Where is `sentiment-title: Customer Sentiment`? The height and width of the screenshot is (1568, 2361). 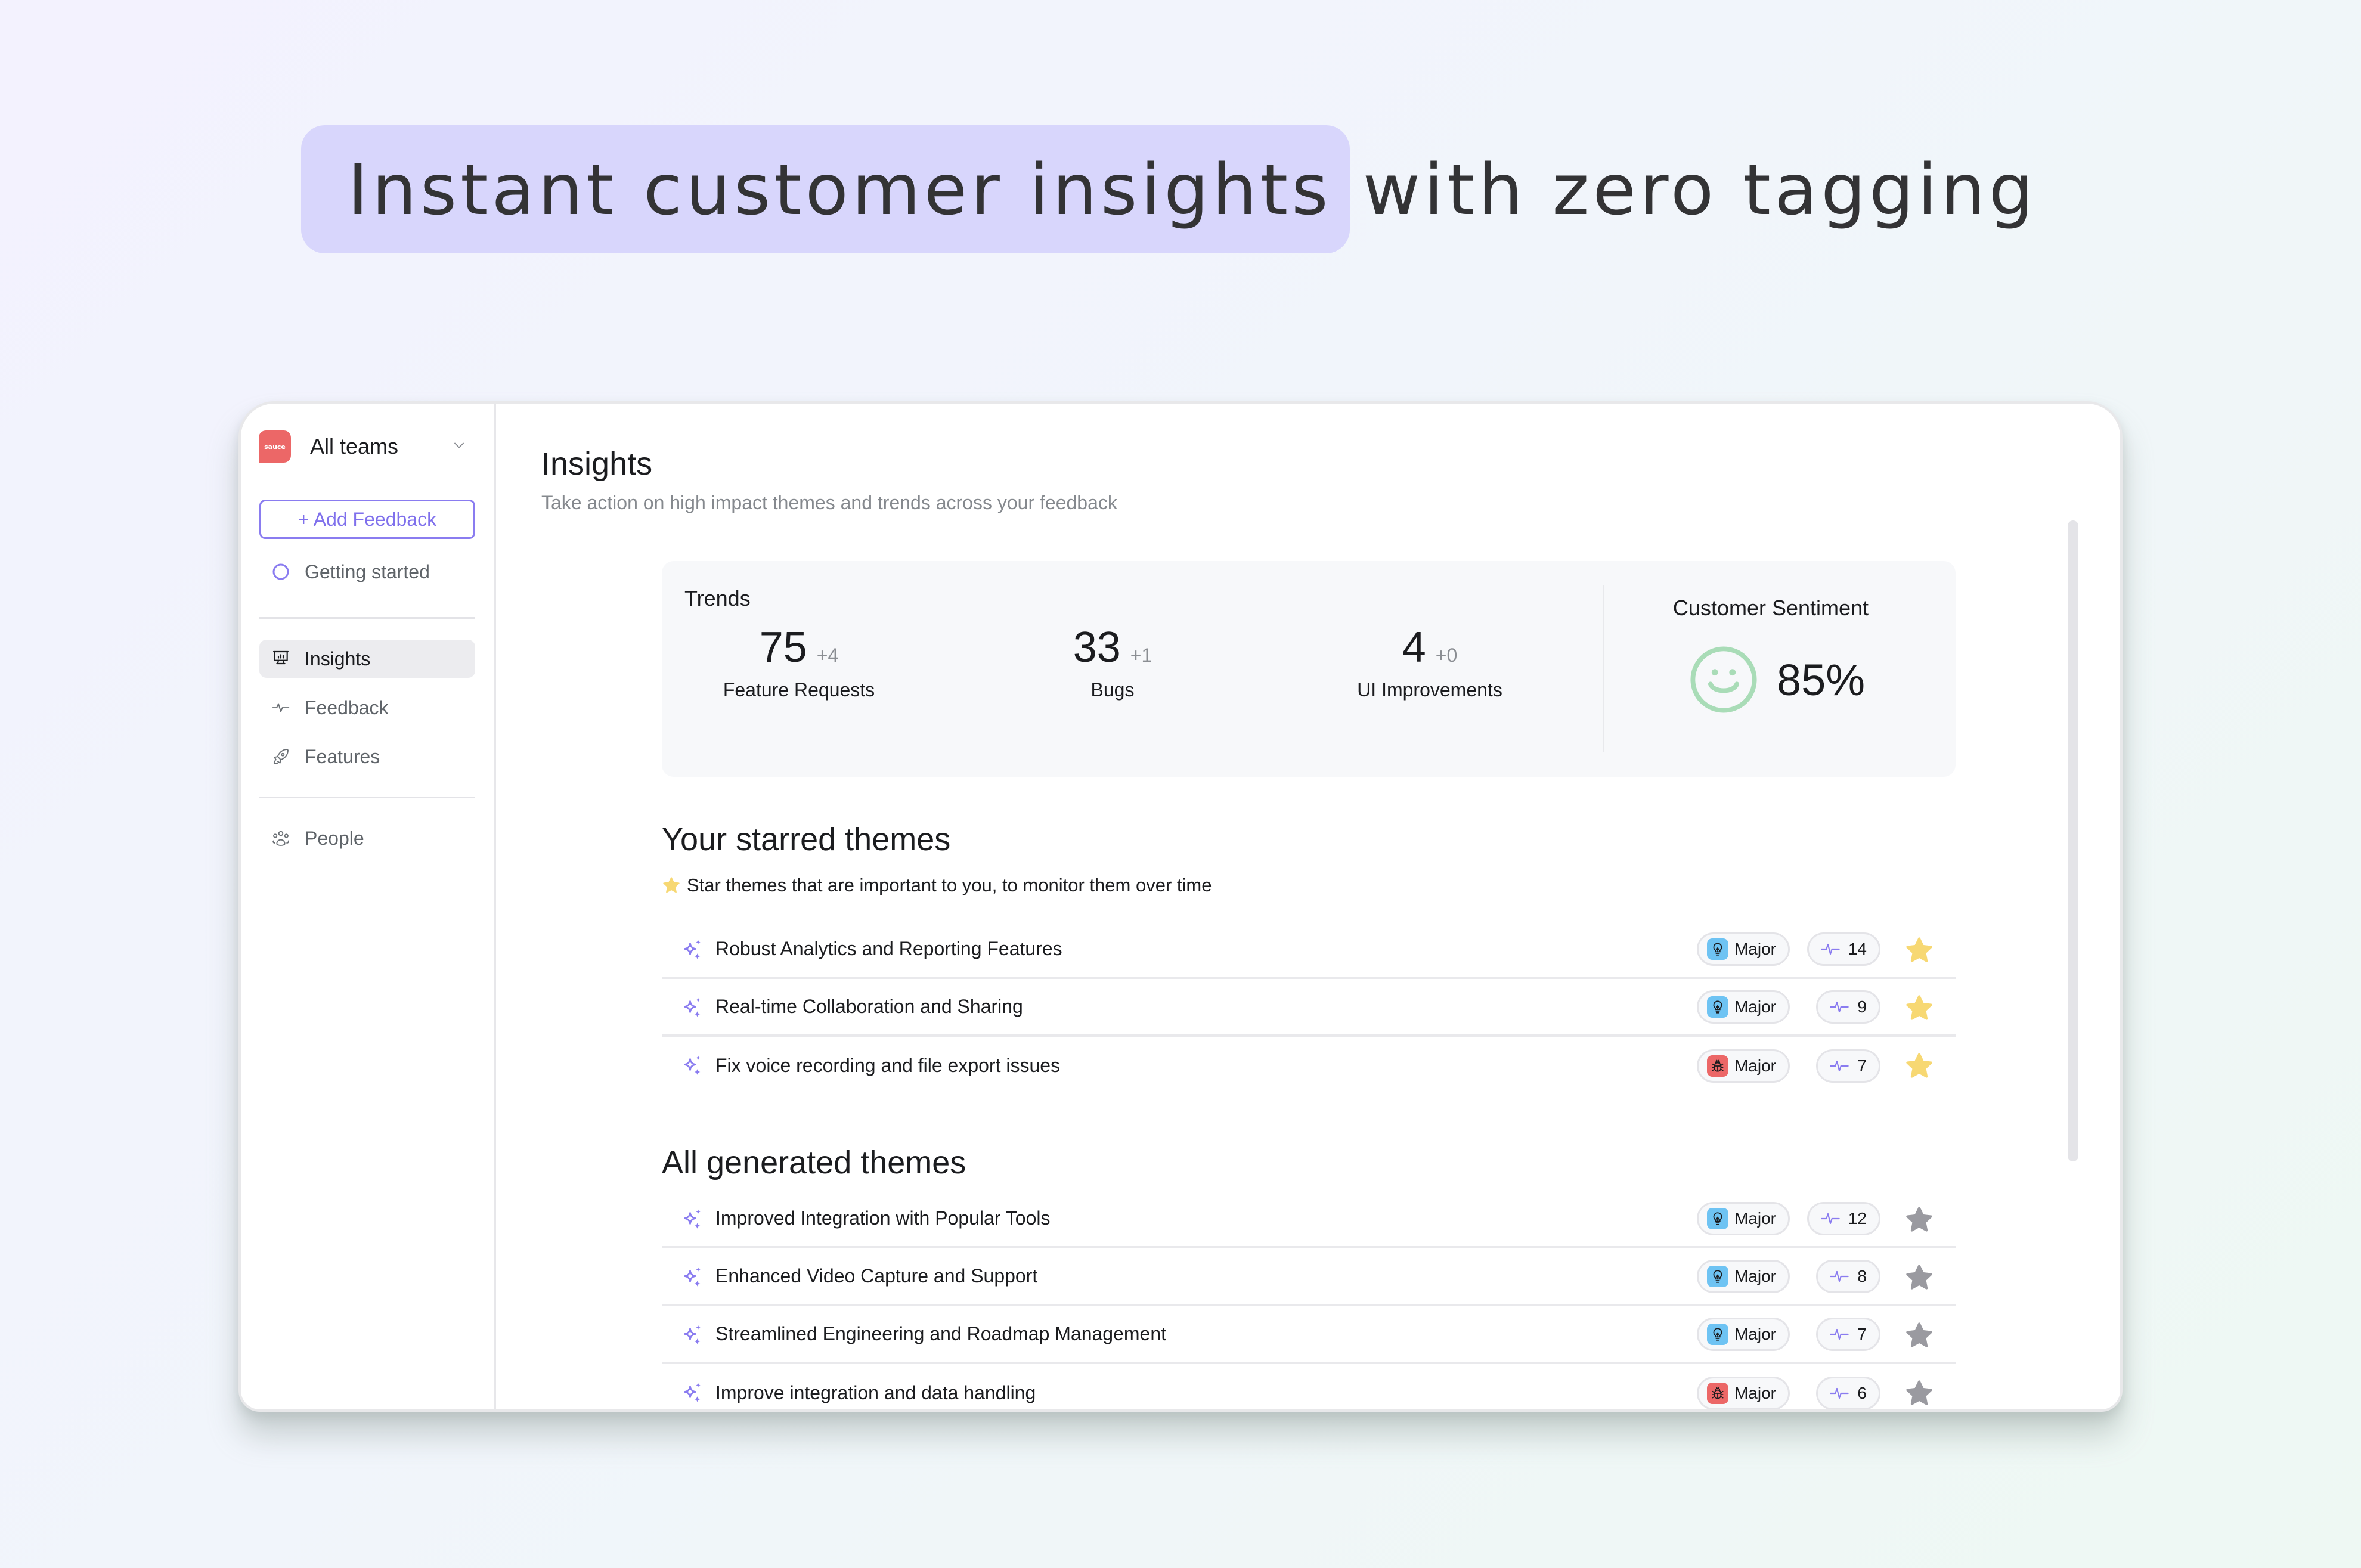 sentiment-title: Customer Sentiment is located at coordinates (1770, 608).